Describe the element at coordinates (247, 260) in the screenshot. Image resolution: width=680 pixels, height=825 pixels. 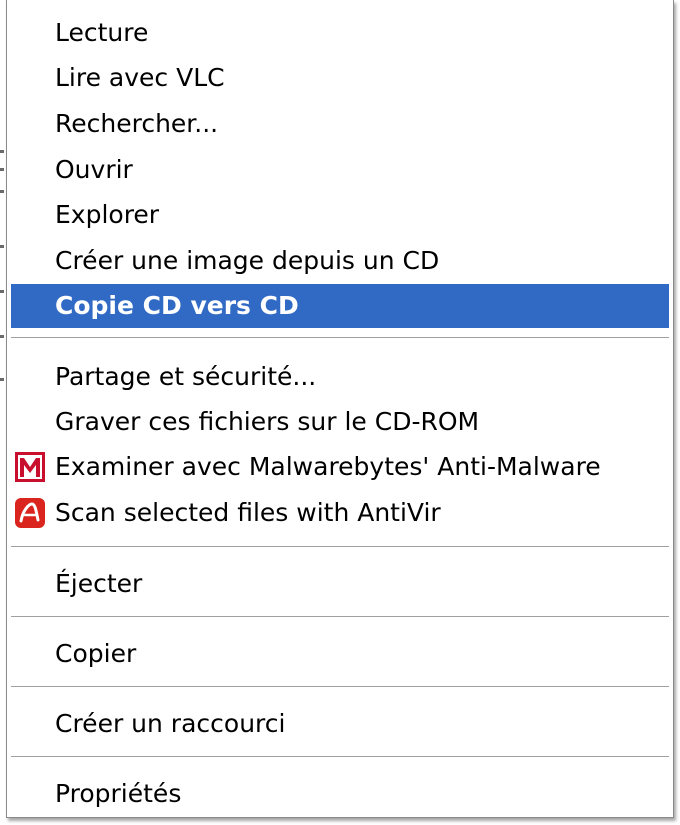
I see `menu-item-label: Créer une image depuis un CD` at that location.